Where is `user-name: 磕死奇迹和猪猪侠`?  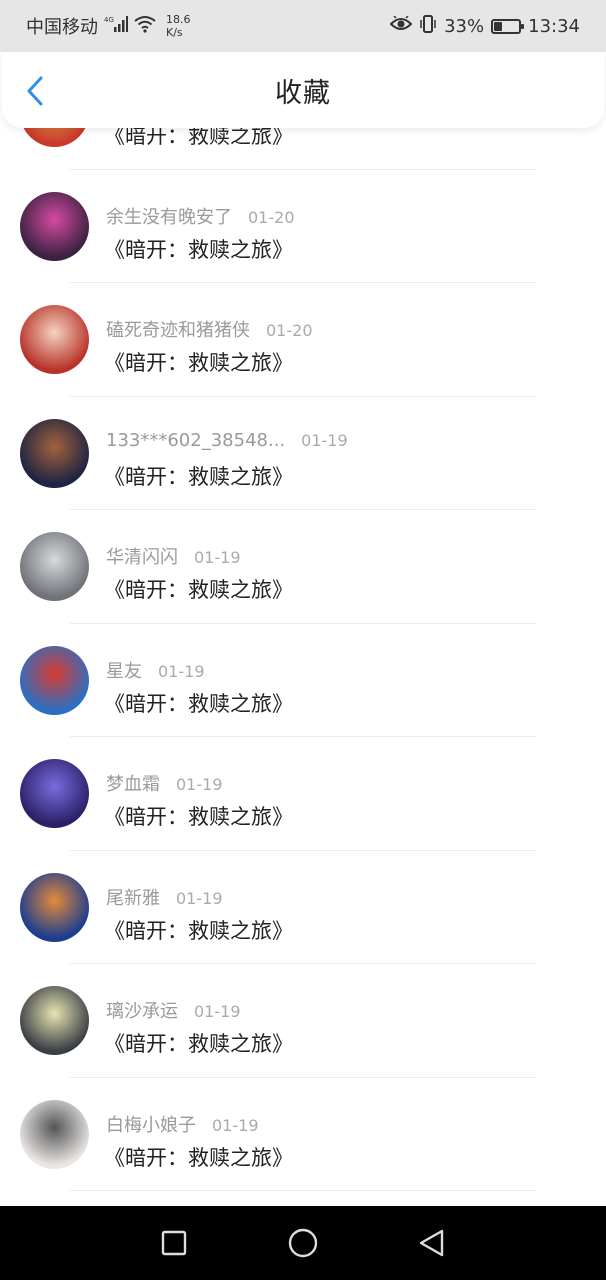
user-name: 磕死奇迹和猪猪侠 is located at coordinates (178, 329).